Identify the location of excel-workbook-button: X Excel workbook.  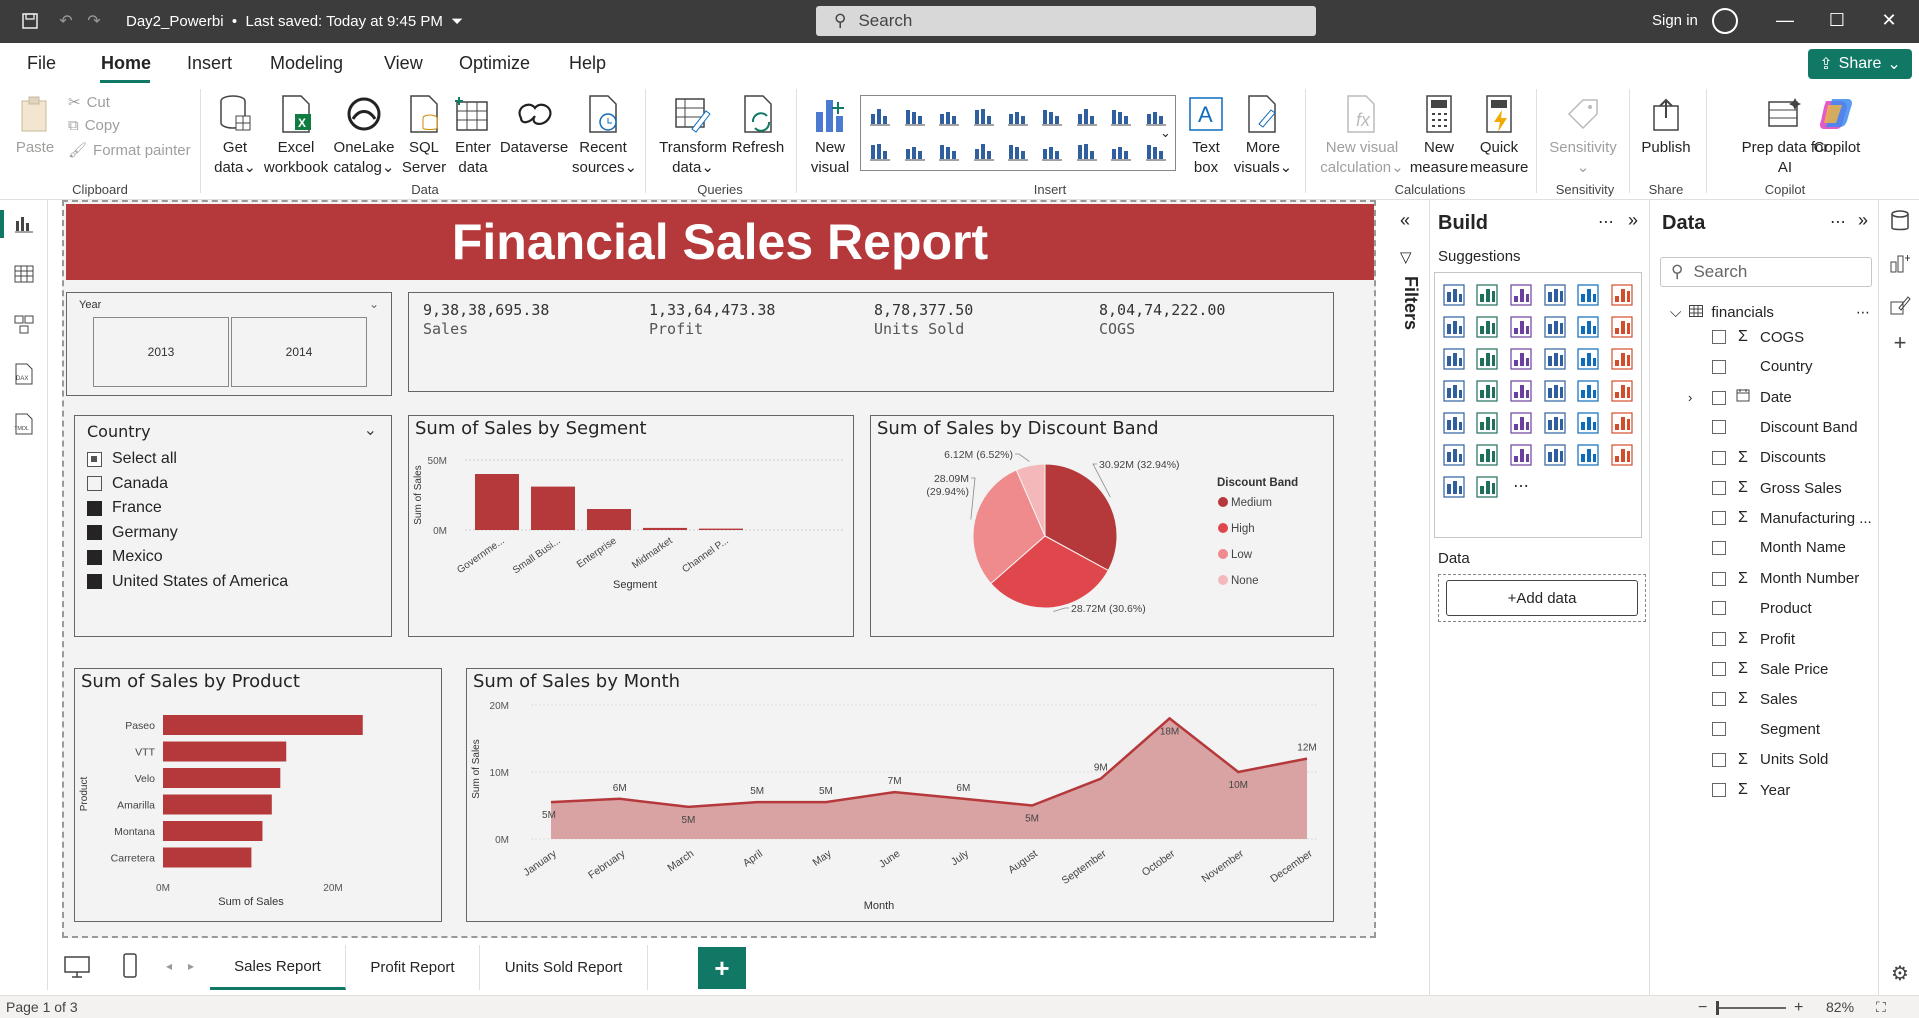
(296, 135).